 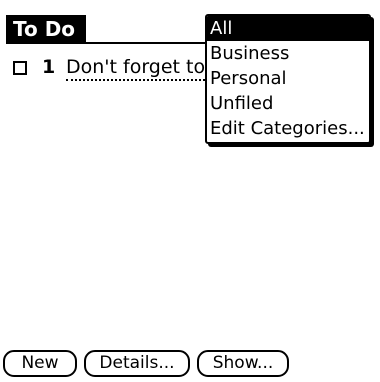 I want to click on category-option-all: All, so click(x=288, y=28).